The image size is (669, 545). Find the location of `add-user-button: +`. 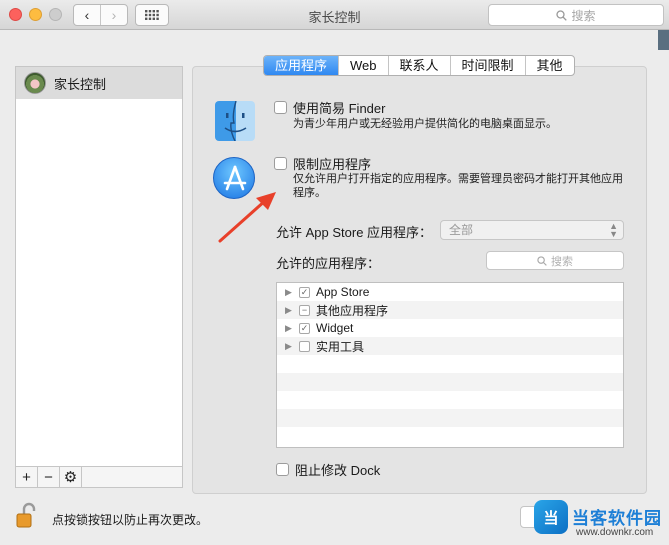

add-user-button: + is located at coordinates (27, 477).